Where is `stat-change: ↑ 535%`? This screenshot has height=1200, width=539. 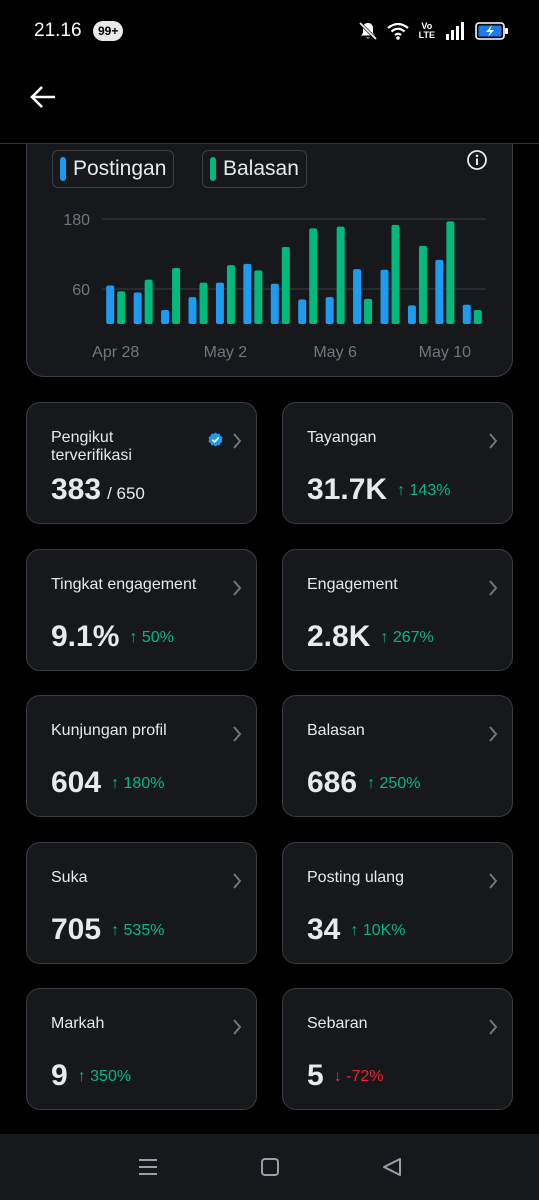 stat-change: ↑ 535% is located at coordinates (137, 930).